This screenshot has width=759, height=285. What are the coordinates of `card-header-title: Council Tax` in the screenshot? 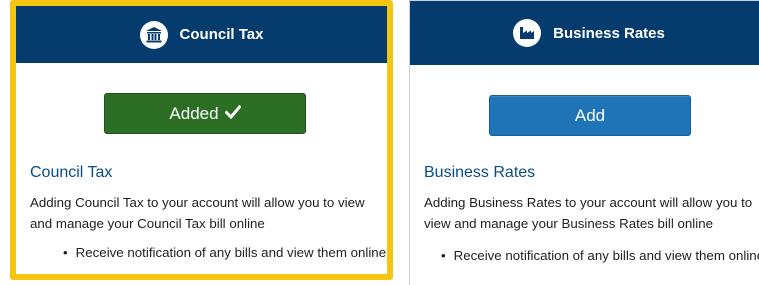 It's located at (221, 34).